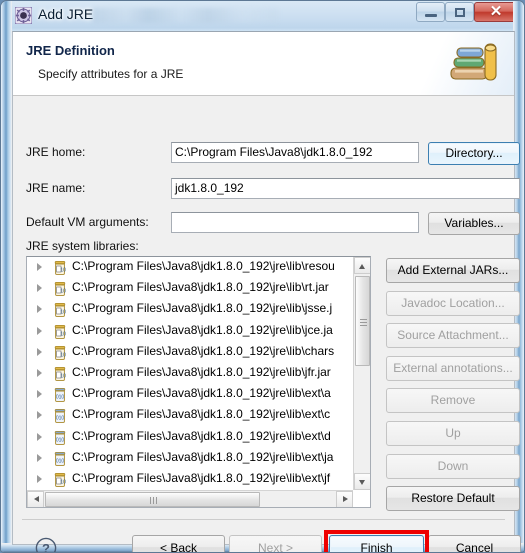 Image resolution: width=525 pixels, height=553 pixels. What do you see at coordinates (275, 543) in the screenshot?
I see `next-button: Next >` at bounding box center [275, 543].